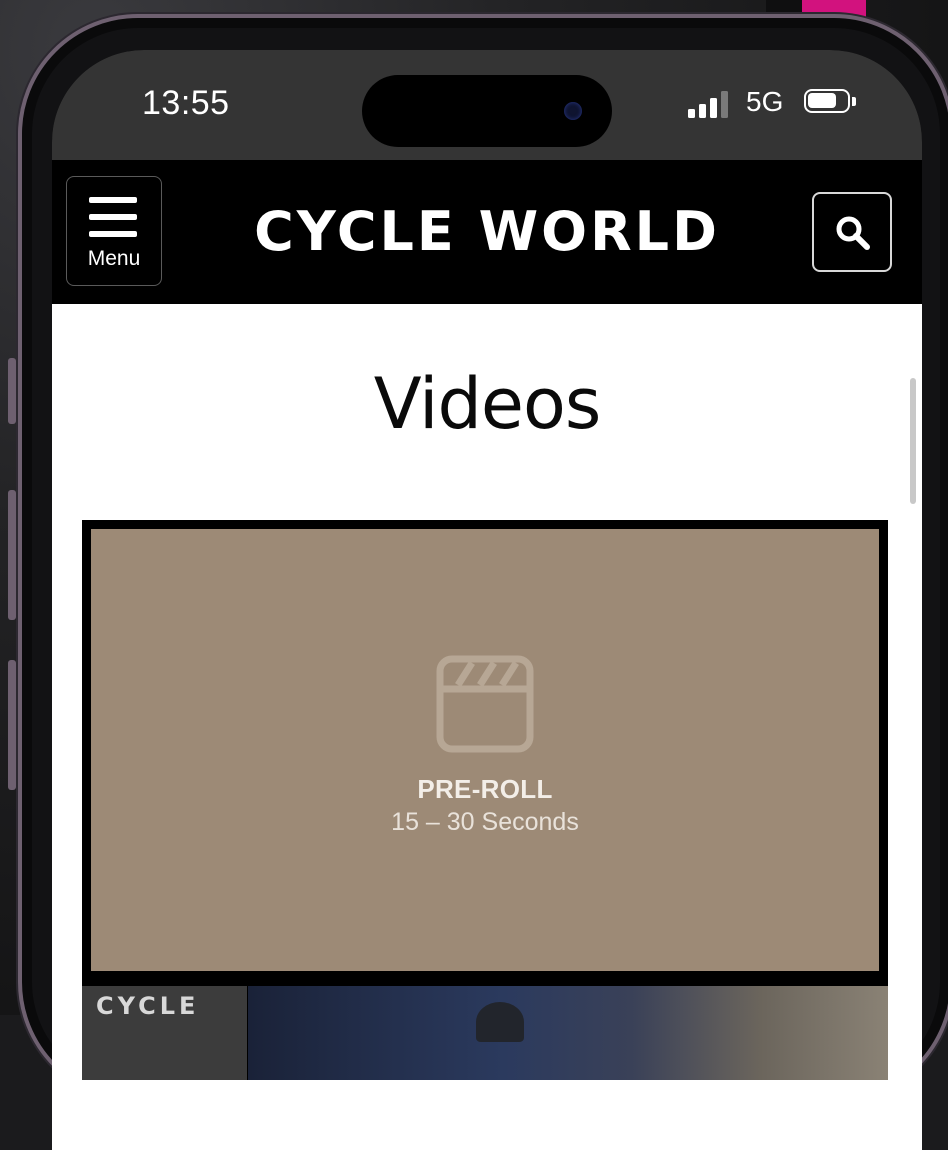  What do you see at coordinates (711, 104) in the screenshot?
I see `cellular-signal-icon` at bounding box center [711, 104].